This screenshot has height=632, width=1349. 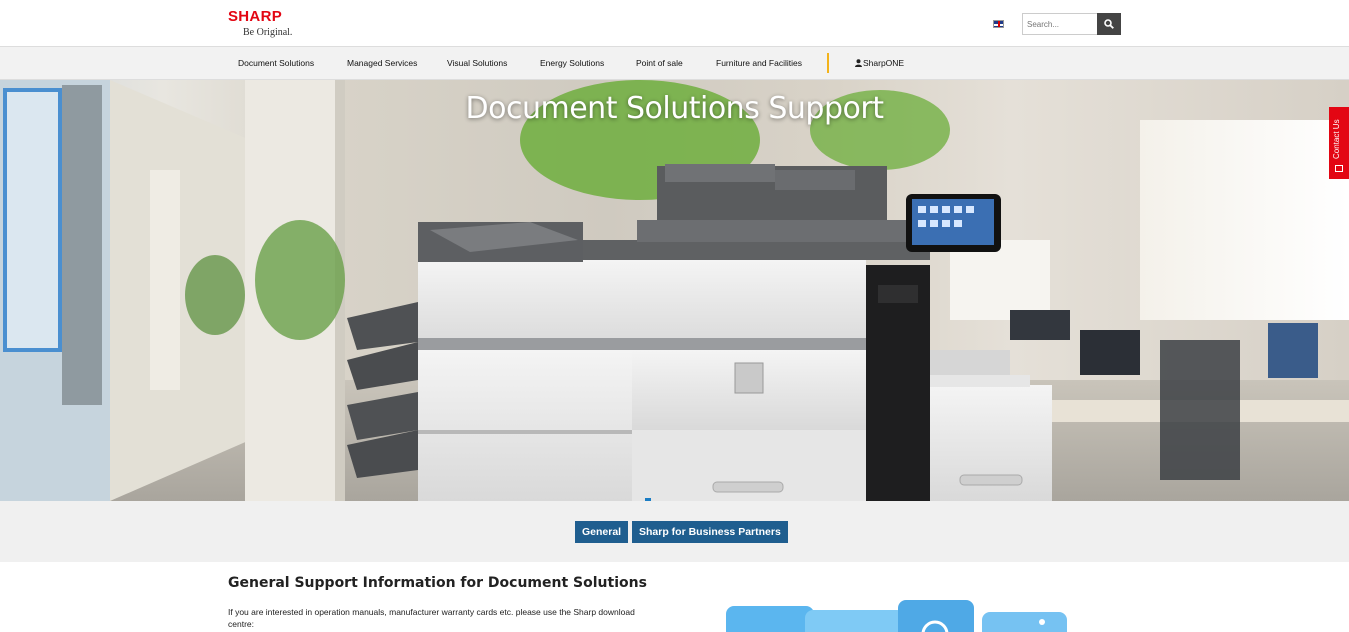 I want to click on mail-icon, so click(x=1339, y=168).